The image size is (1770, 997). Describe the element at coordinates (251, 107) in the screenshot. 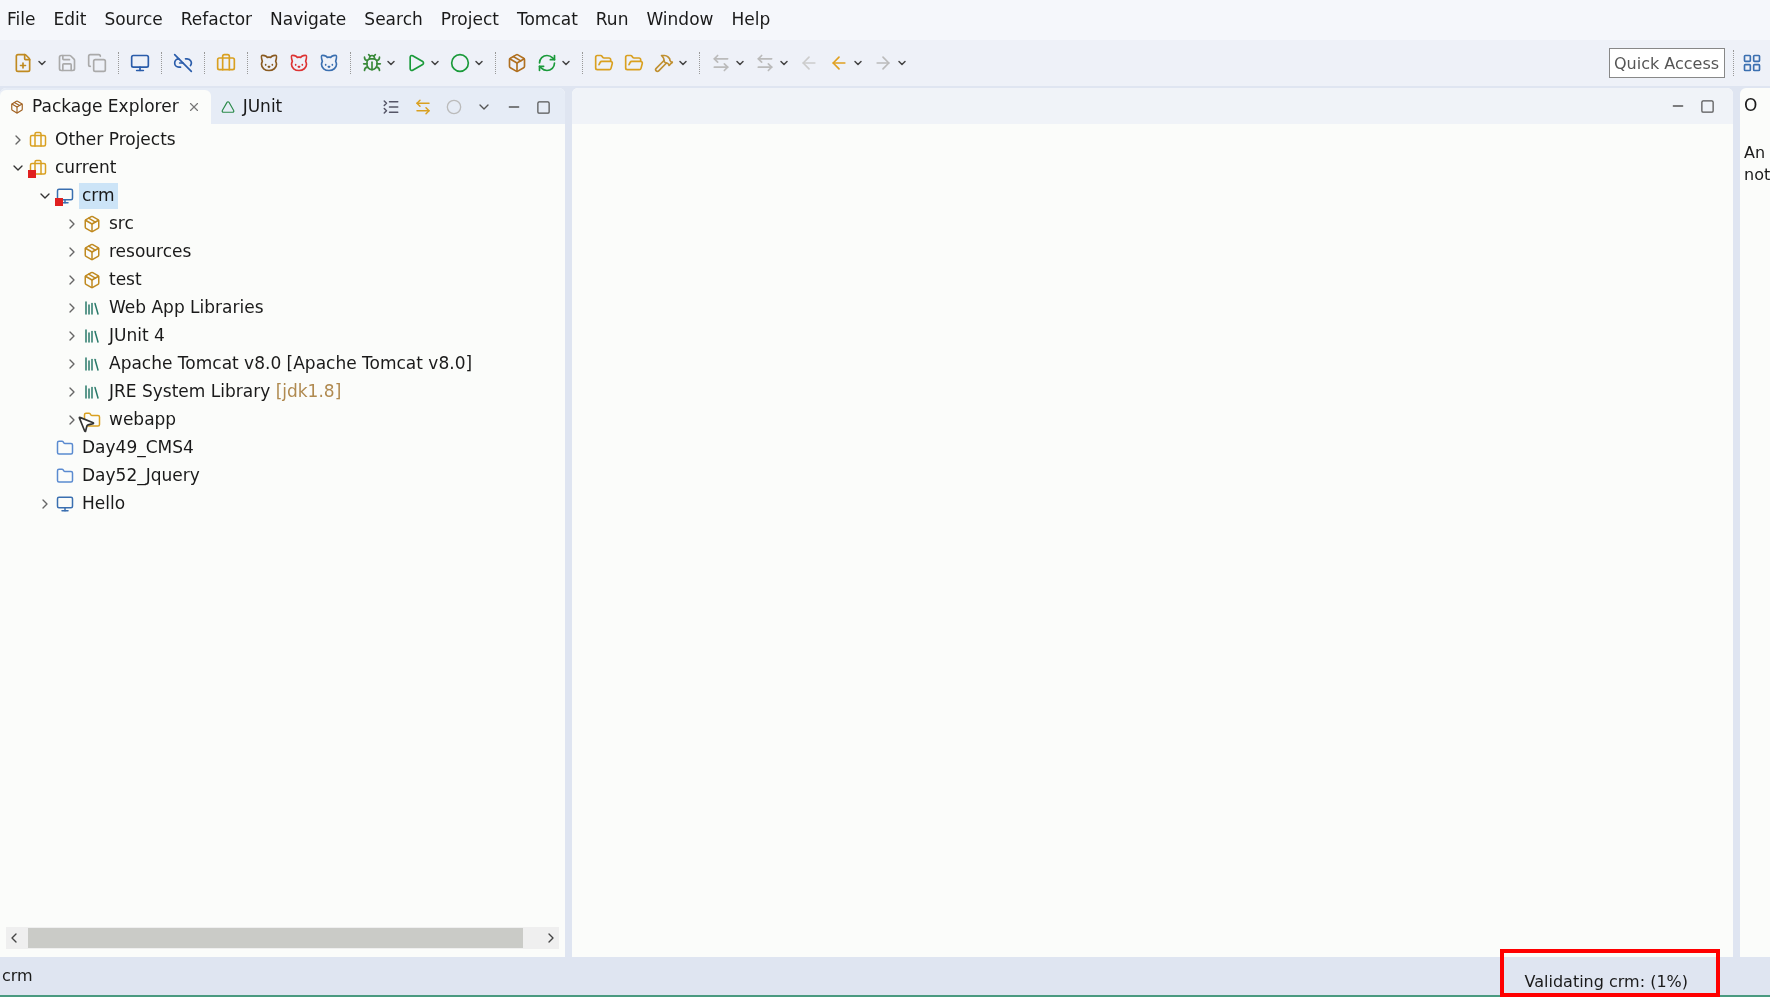

I see `view-tab: JUnit` at that location.